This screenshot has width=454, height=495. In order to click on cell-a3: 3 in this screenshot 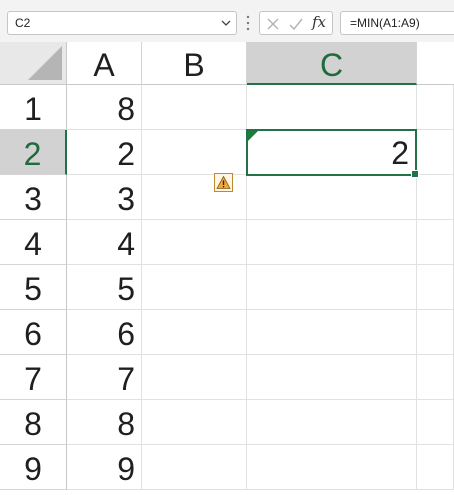, I will do `click(104, 197)`.